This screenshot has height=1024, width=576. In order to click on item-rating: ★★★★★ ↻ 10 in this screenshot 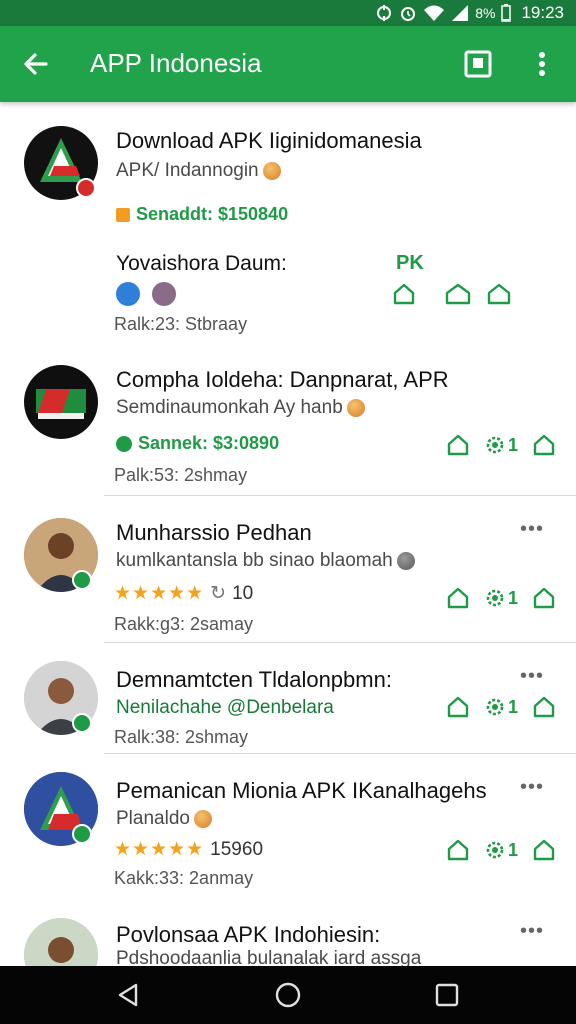, I will do `click(183, 593)`.